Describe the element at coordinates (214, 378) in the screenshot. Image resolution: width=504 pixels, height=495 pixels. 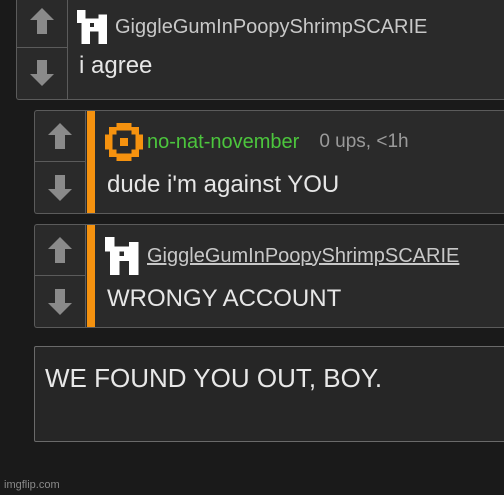
I see `reply-textarea-value: WE FOUND YOU OUT, BOY.` at that location.